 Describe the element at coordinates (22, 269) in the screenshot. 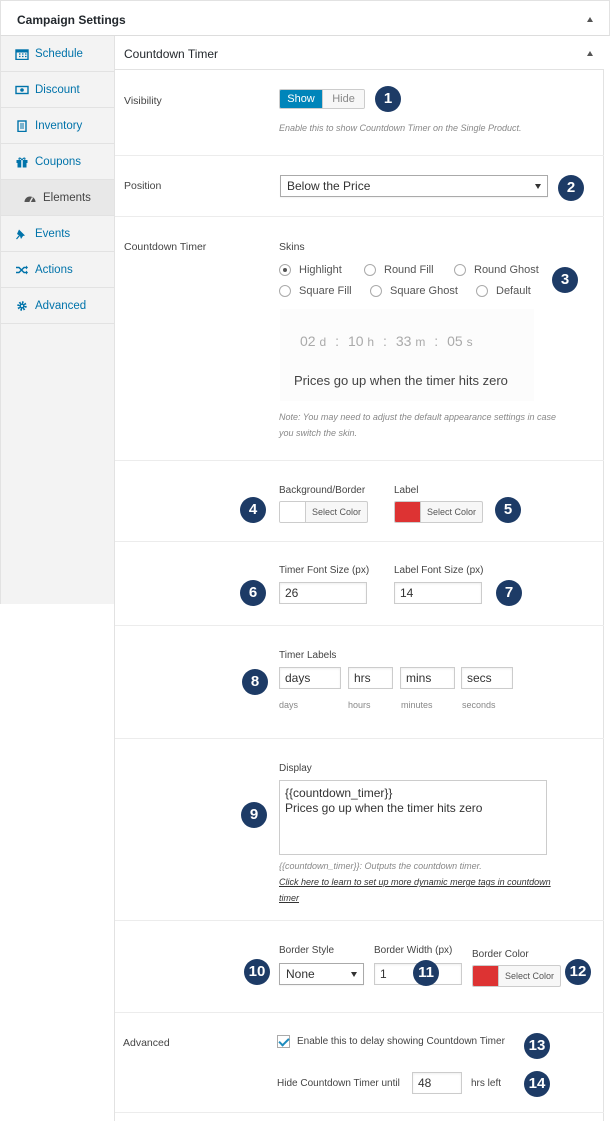

I see `shuffle-icon` at that location.